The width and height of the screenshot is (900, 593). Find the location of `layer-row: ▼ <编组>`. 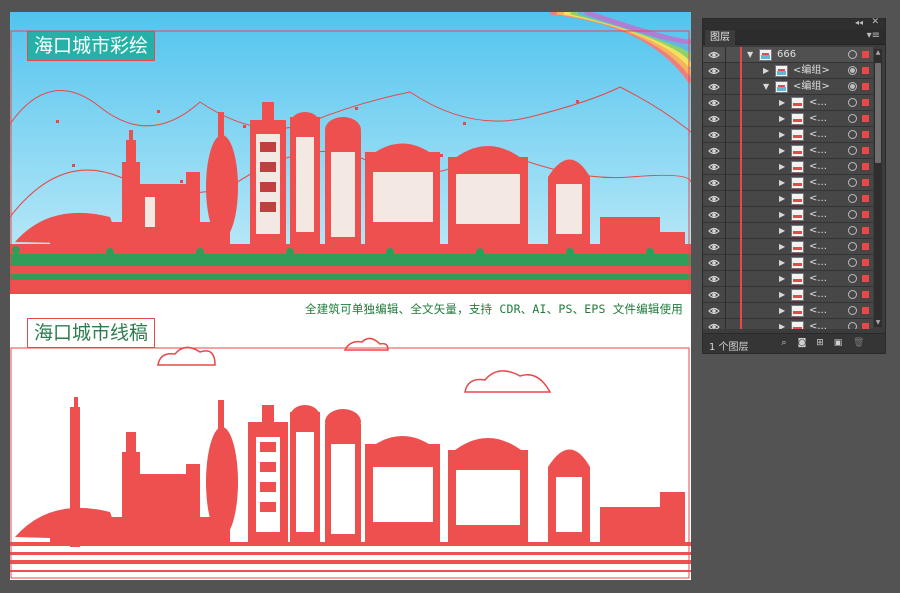

layer-row: ▼ <编组> is located at coordinates (788, 87).